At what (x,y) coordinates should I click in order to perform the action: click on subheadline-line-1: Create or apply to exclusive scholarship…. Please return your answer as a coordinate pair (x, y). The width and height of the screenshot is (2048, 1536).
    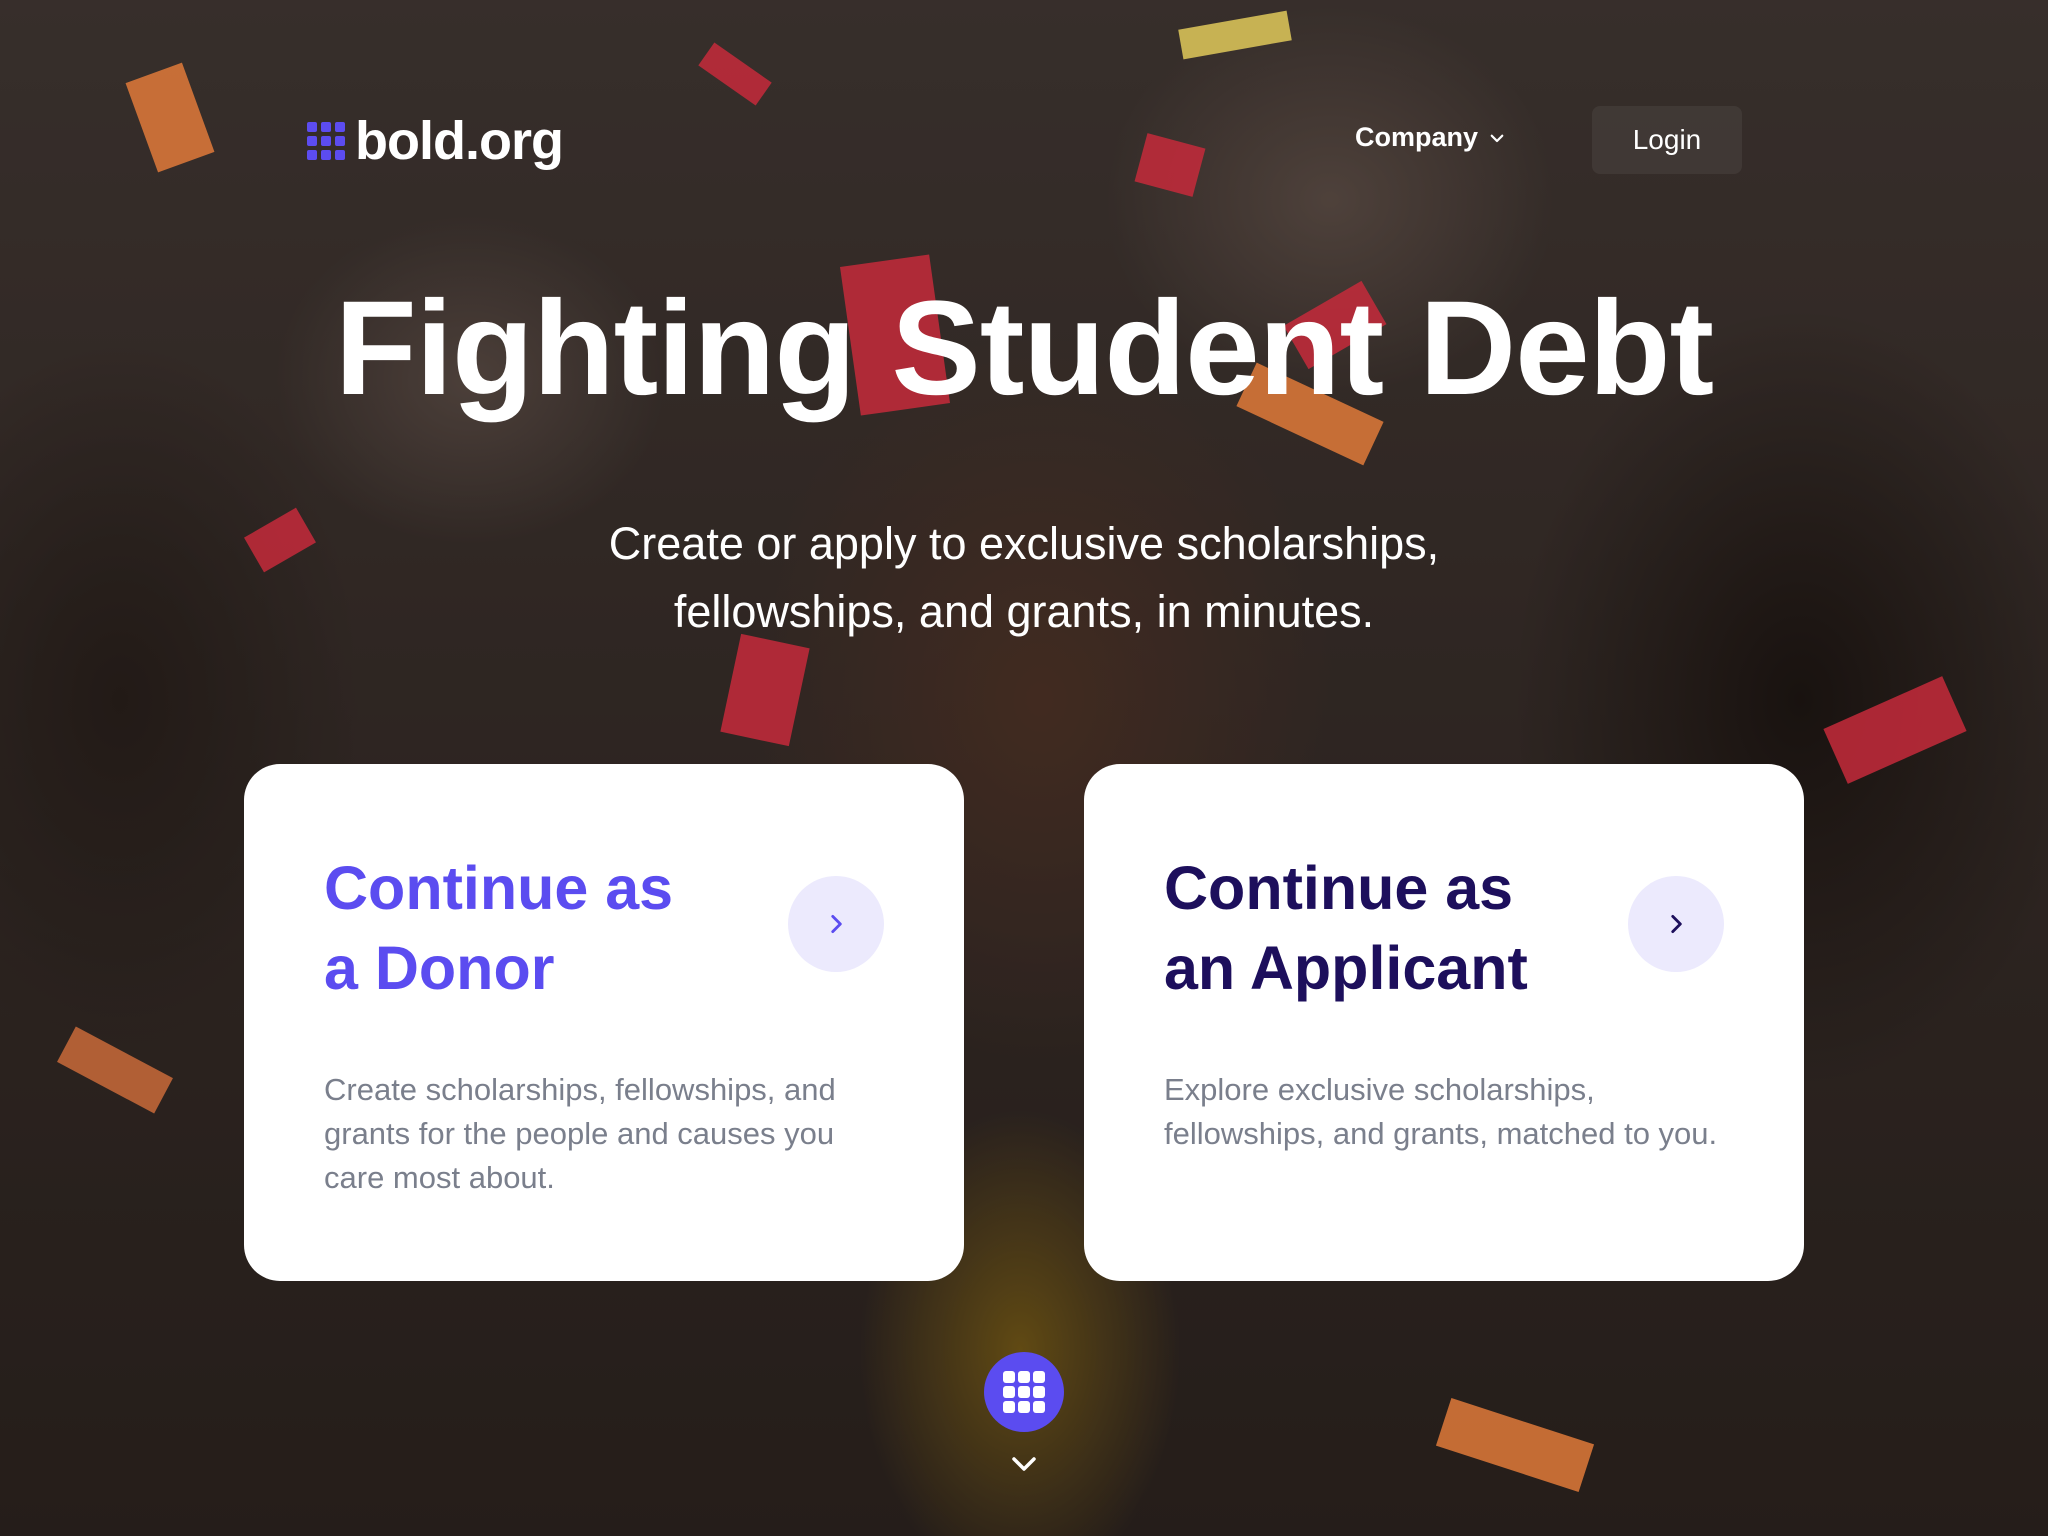
    Looking at the image, I should click on (1024, 543).